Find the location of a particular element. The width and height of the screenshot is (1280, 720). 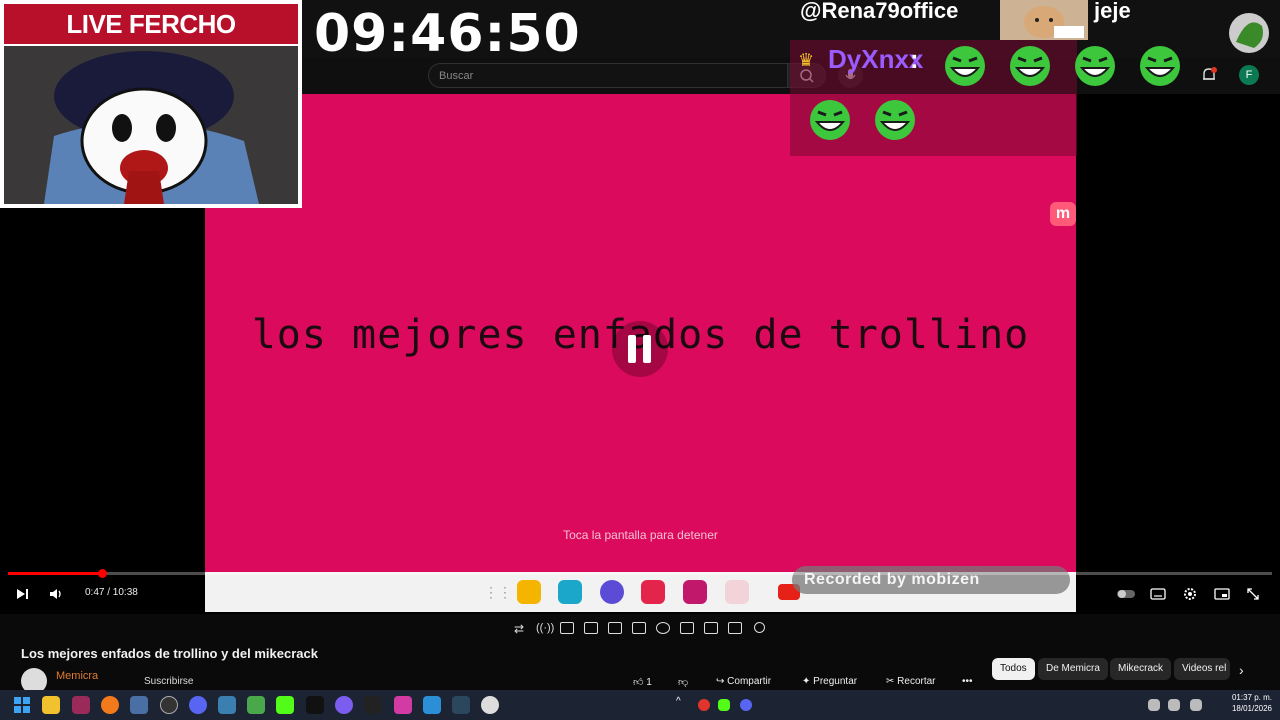

pause-icon is located at coordinates (632, 349).